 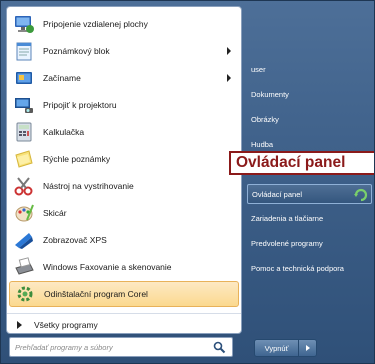 I want to click on program-item-corel-uninstaller: Odinštalační program Corel, so click(x=124, y=294).